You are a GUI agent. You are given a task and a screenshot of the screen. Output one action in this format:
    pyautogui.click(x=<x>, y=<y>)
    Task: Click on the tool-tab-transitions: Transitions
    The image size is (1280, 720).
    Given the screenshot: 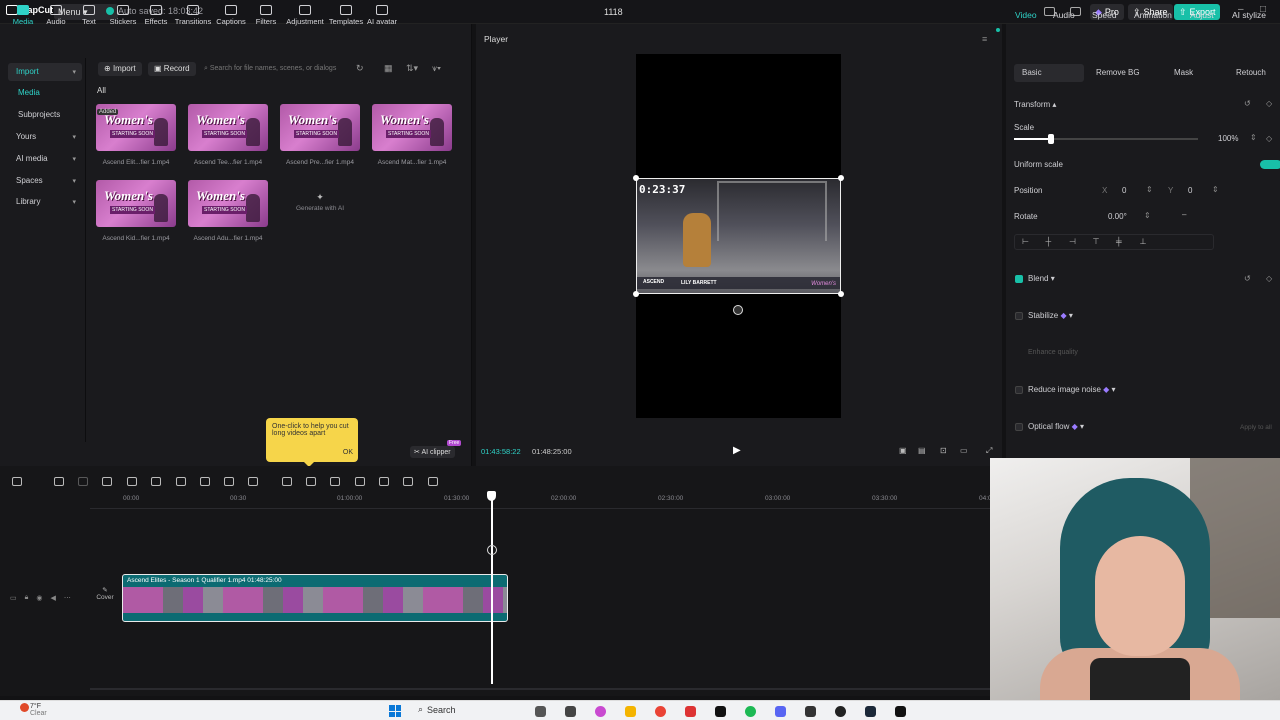 What is the action you would take?
    pyautogui.click(x=193, y=15)
    